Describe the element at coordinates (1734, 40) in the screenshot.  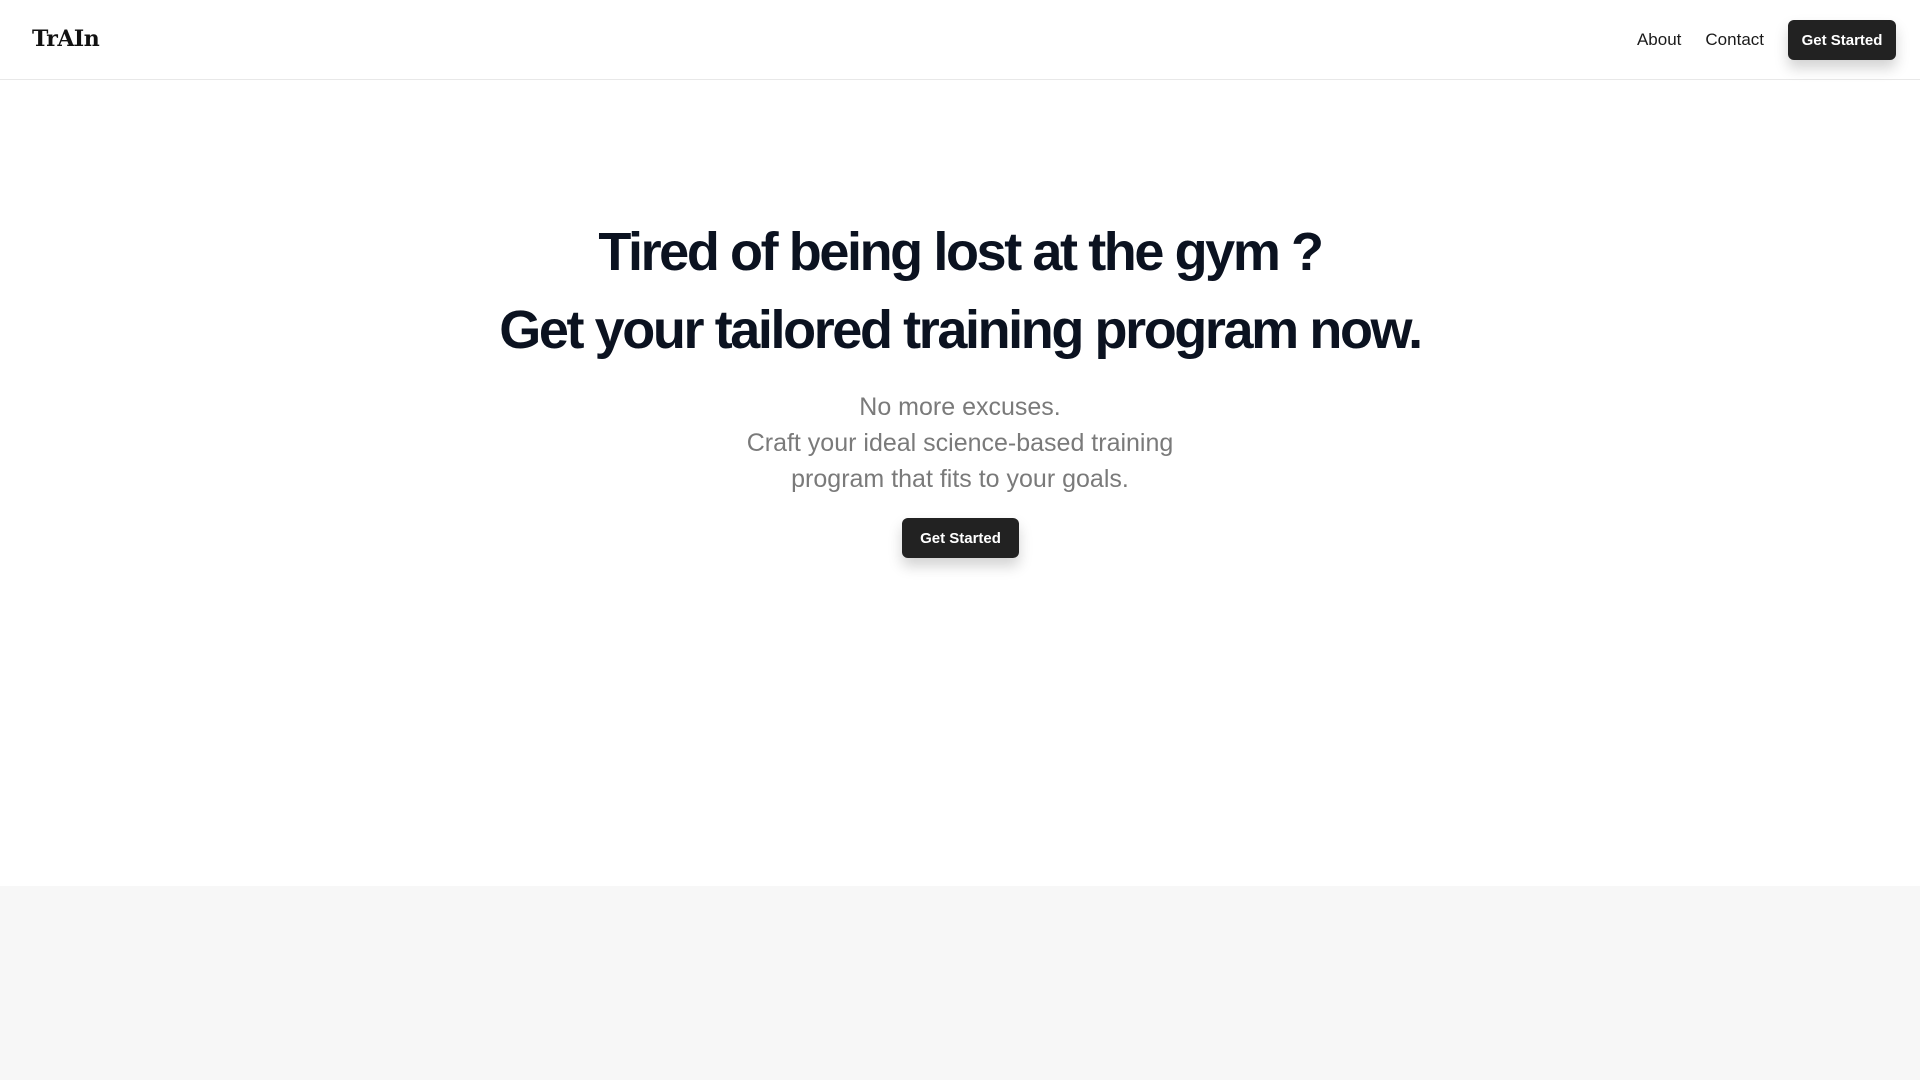
I see `nav-contact-link: Contact` at that location.